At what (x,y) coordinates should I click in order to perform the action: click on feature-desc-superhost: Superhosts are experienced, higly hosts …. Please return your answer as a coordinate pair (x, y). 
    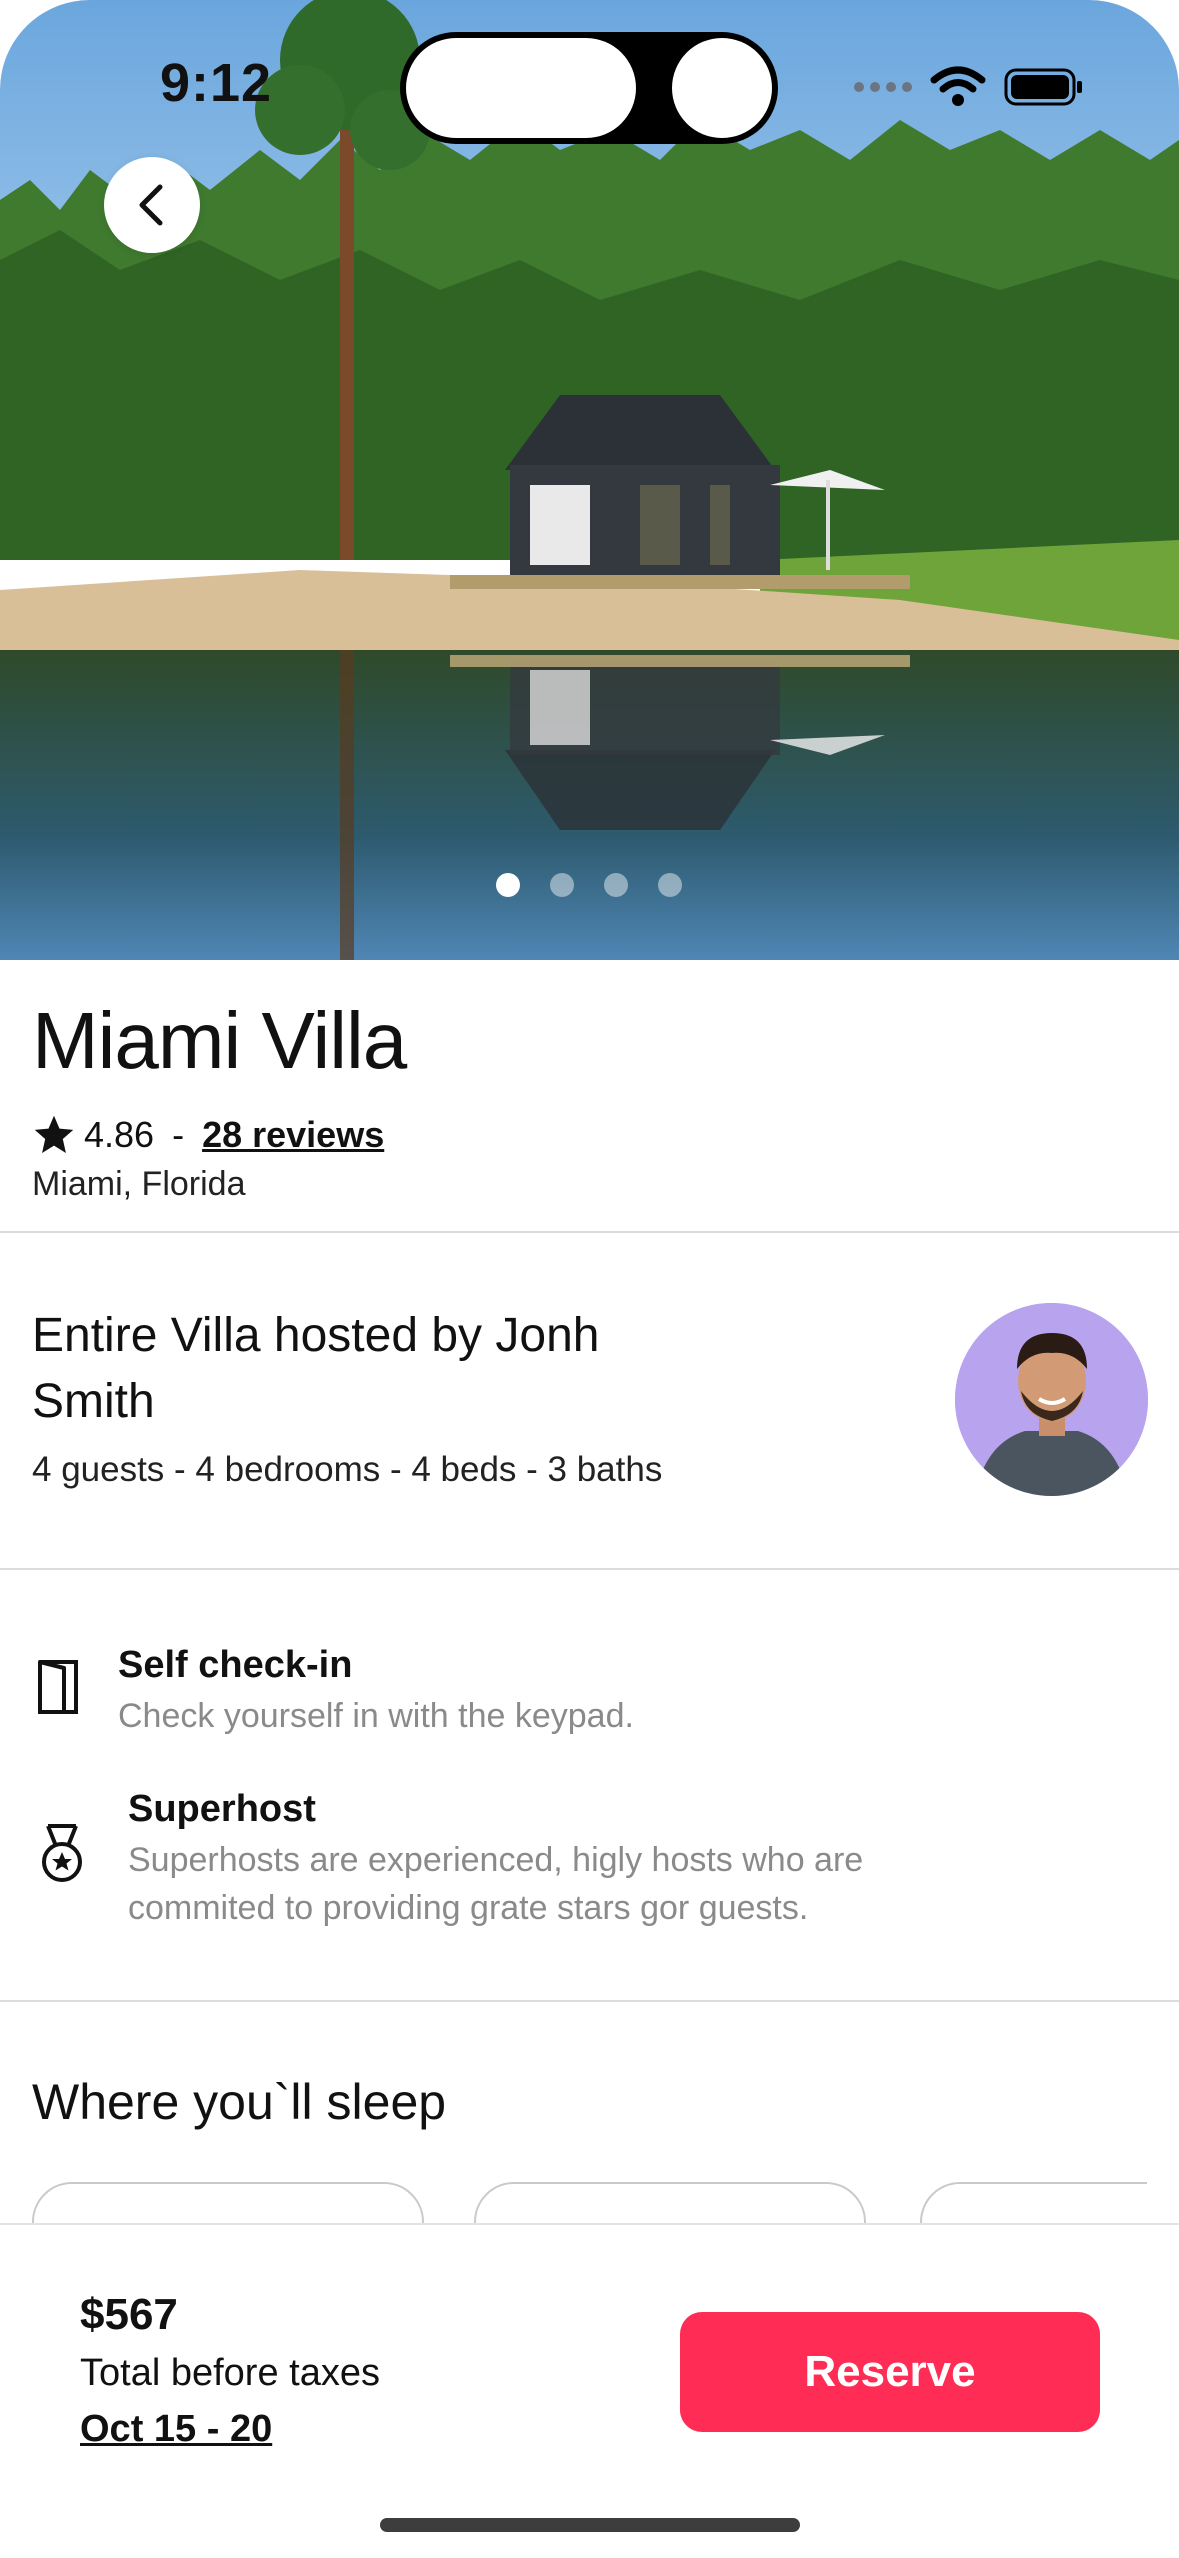
    Looking at the image, I should click on (496, 1884).